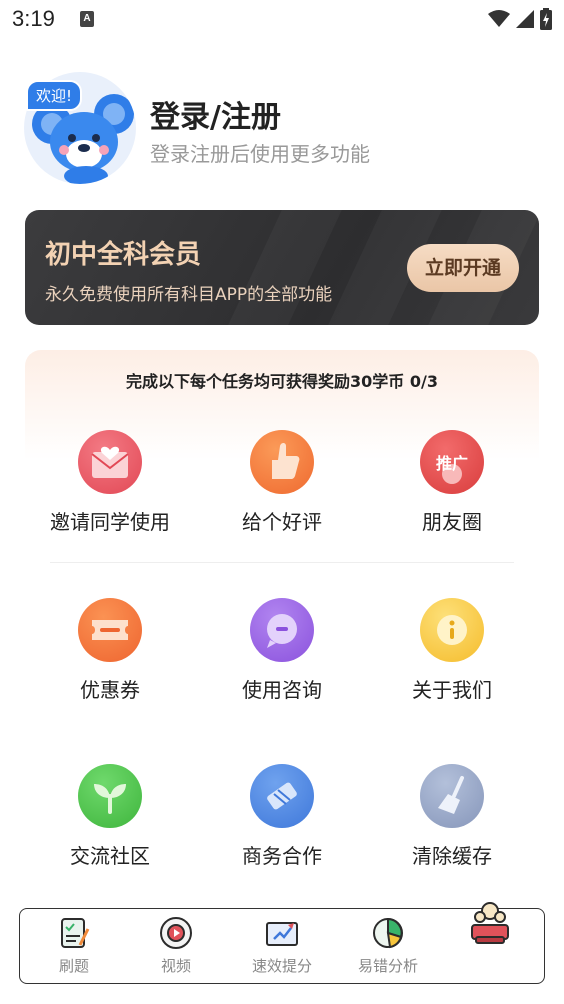 The width and height of the screenshot is (564, 1004). What do you see at coordinates (525, 19) in the screenshot?
I see `signal-icon` at bounding box center [525, 19].